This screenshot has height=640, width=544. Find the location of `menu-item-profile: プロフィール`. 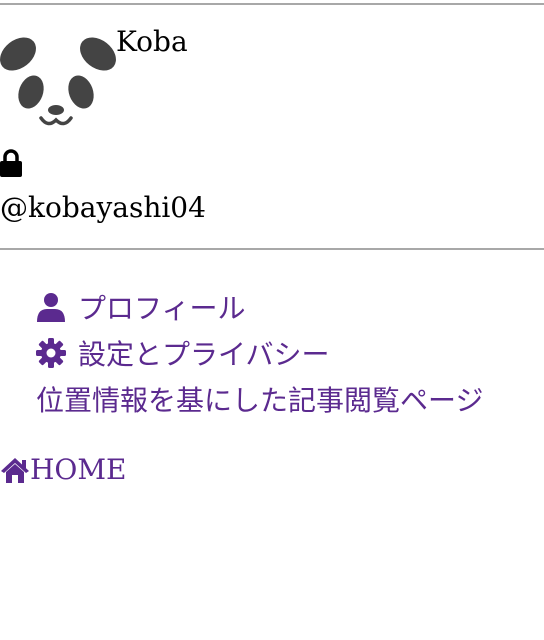

menu-item-profile: プロフィール is located at coordinates (259, 307).